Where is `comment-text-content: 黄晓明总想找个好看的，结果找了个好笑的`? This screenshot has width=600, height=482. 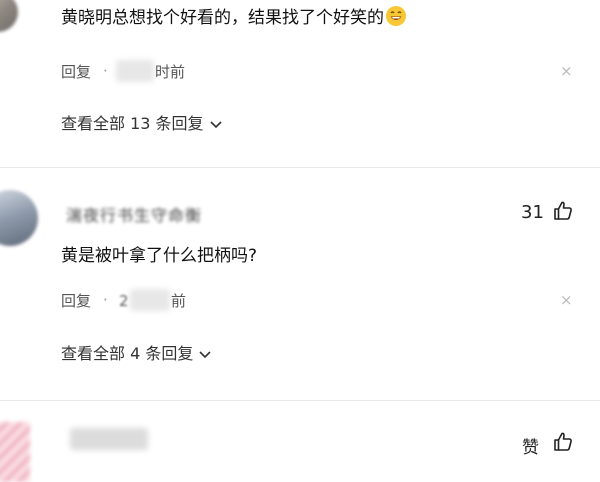 comment-text-content: 黄晓明总想找个好看的，结果找了个好笑的 is located at coordinates (222, 18).